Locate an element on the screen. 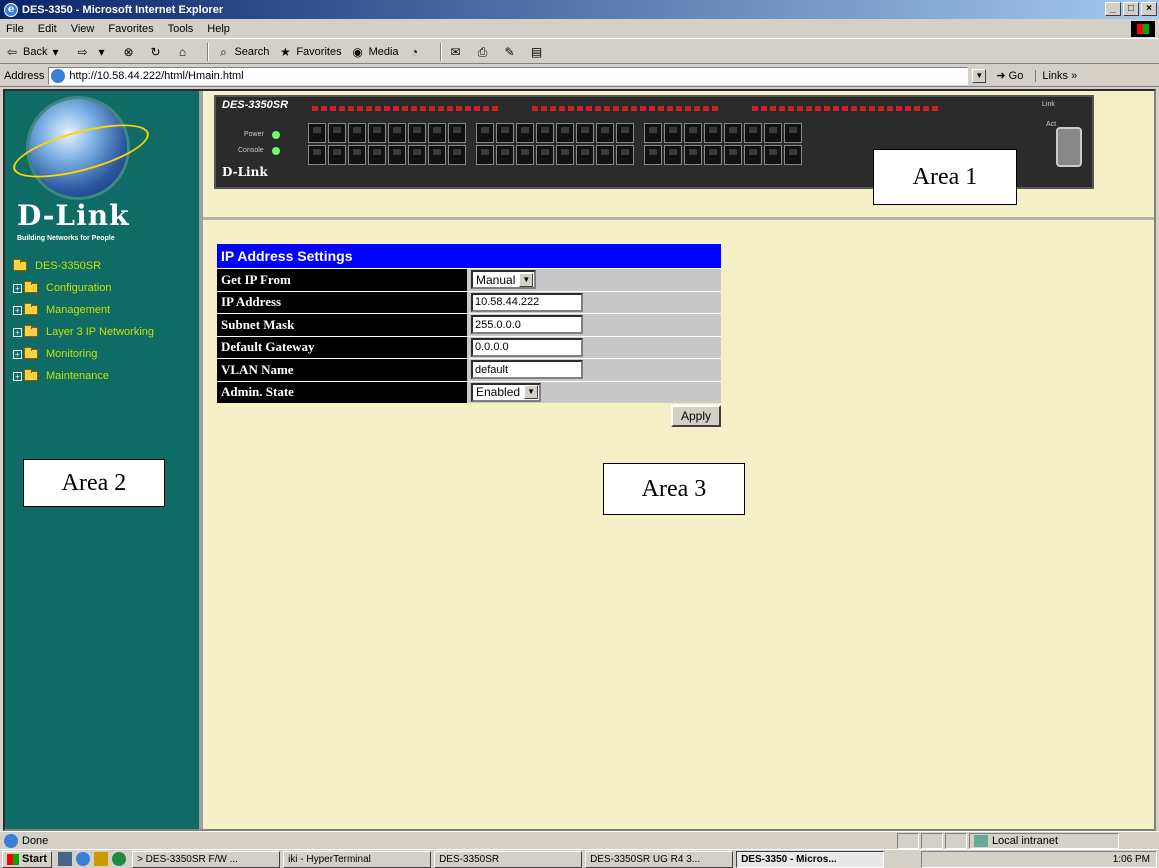 This screenshot has width=1159, height=868. menu-view: View is located at coordinates (83, 29).